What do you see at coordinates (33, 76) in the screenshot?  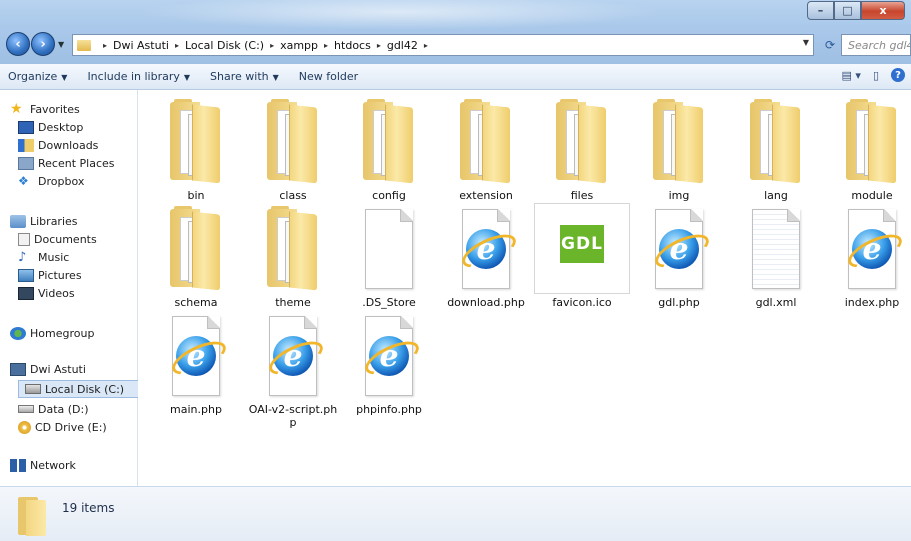 I see `organize-label: Organize` at bounding box center [33, 76].